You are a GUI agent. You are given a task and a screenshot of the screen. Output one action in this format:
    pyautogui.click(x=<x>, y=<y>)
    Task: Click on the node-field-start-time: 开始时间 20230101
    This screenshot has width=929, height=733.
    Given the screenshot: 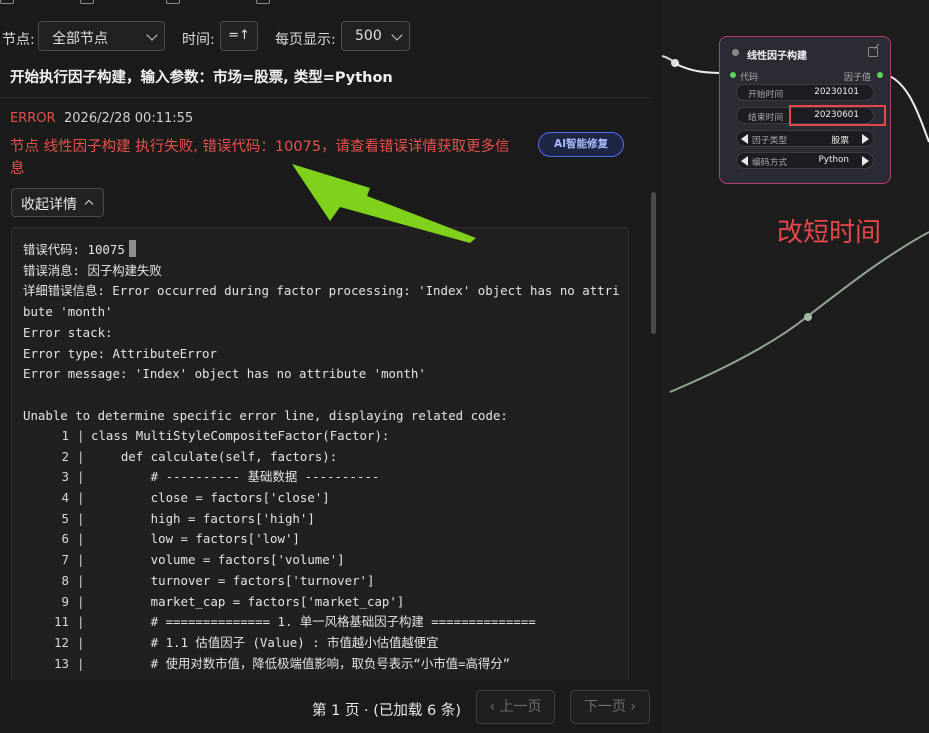 What is the action you would take?
    pyautogui.click(x=805, y=92)
    